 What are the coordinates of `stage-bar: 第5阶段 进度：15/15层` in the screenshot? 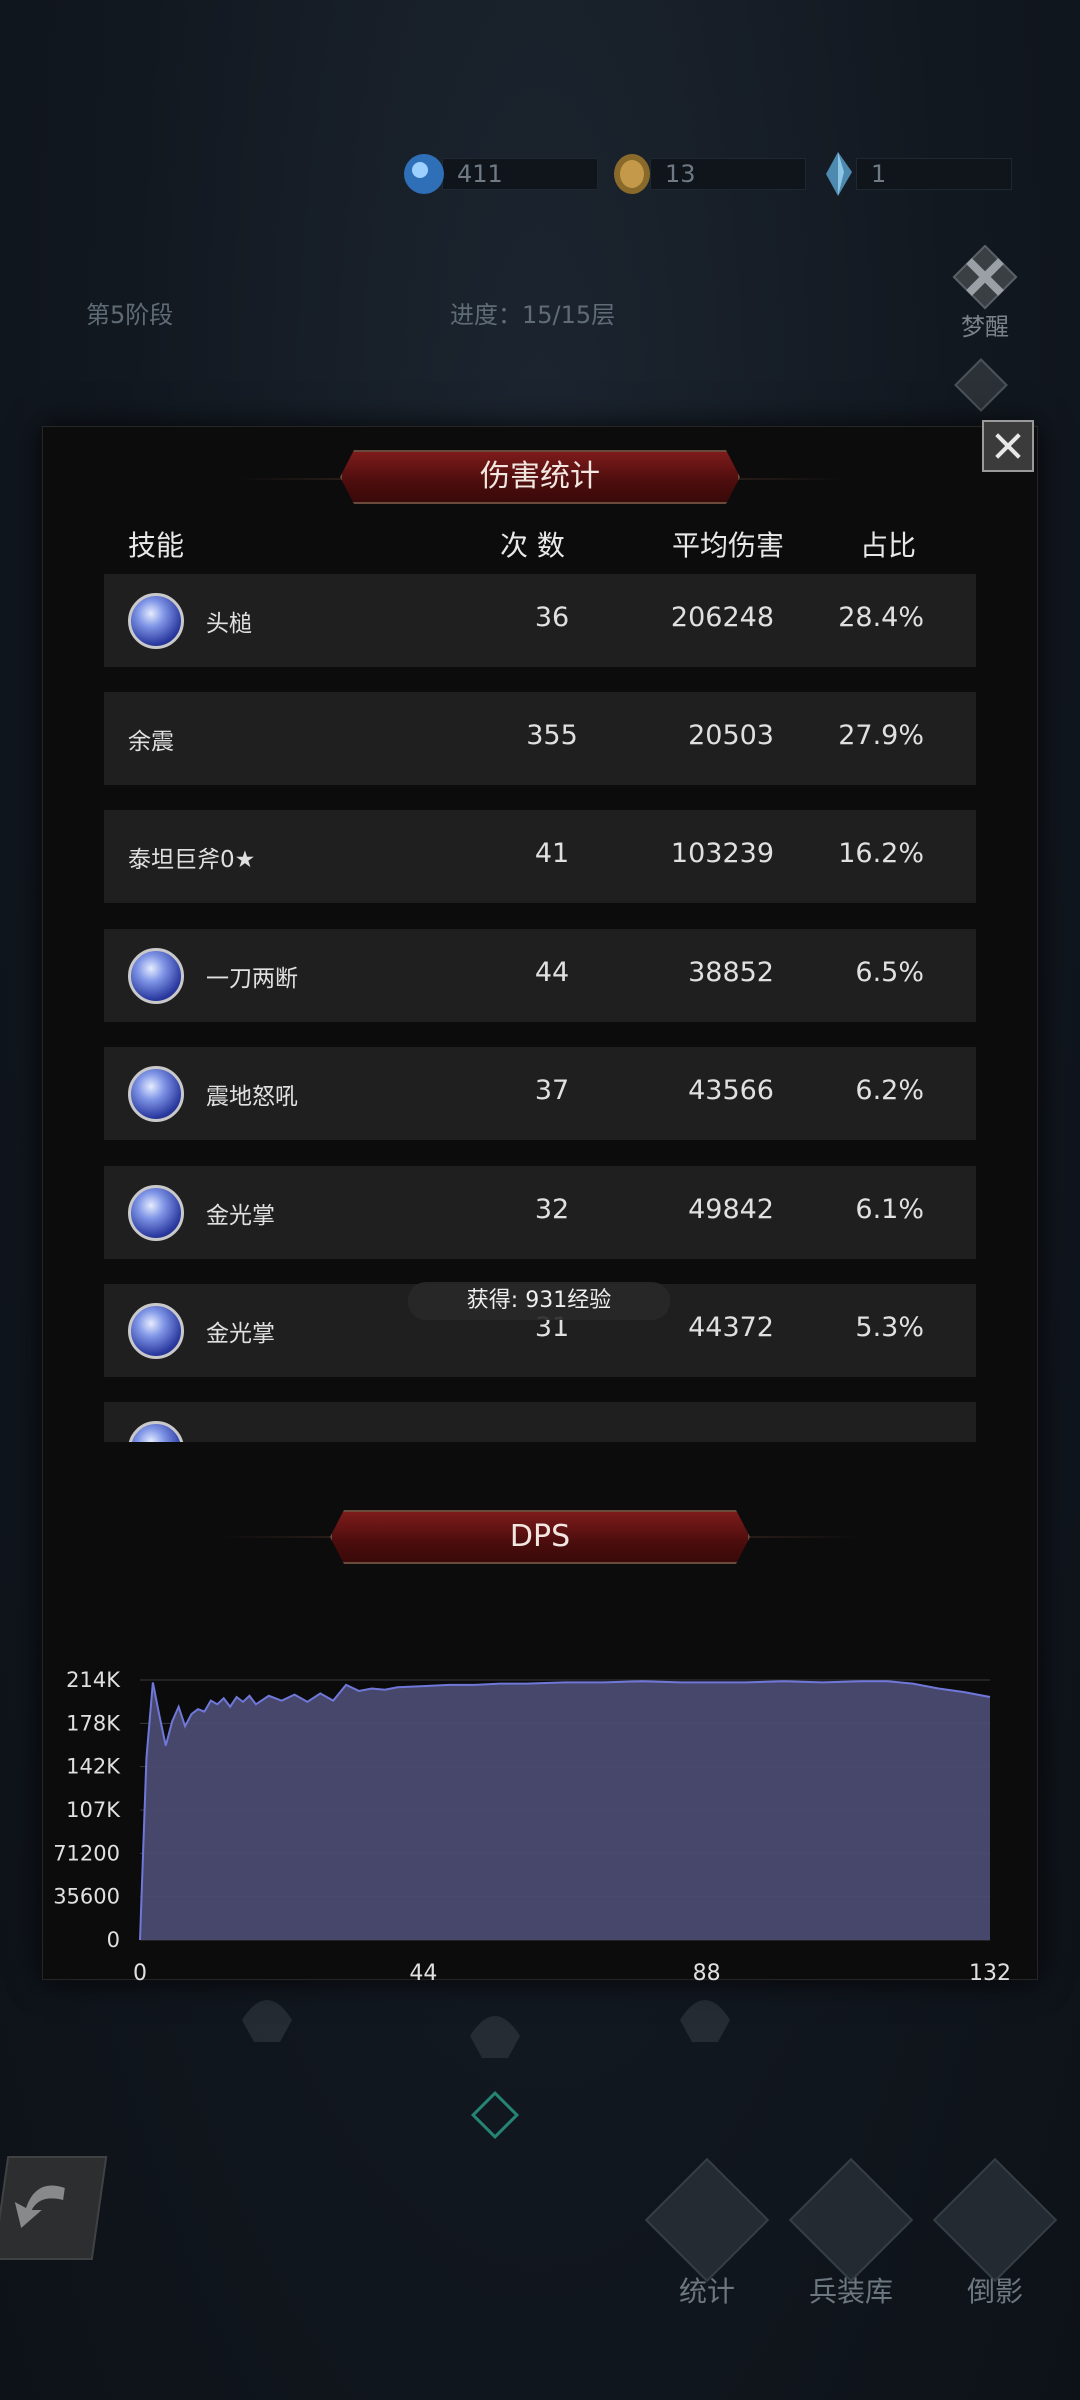 It's located at (540, 313).